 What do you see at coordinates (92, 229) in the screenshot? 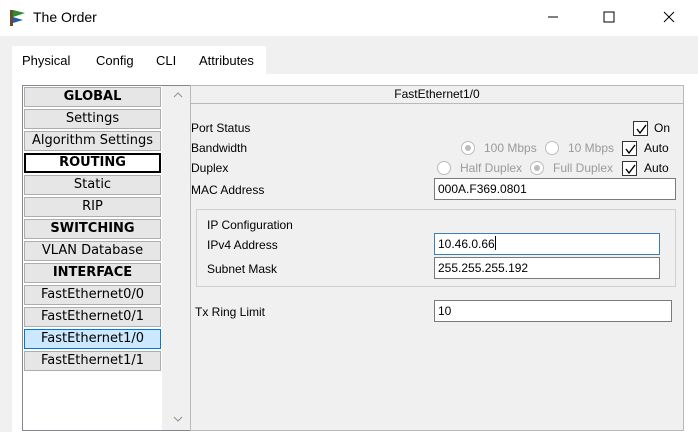
I see `nav-header-switching: SWITCHING` at bounding box center [92, 229].